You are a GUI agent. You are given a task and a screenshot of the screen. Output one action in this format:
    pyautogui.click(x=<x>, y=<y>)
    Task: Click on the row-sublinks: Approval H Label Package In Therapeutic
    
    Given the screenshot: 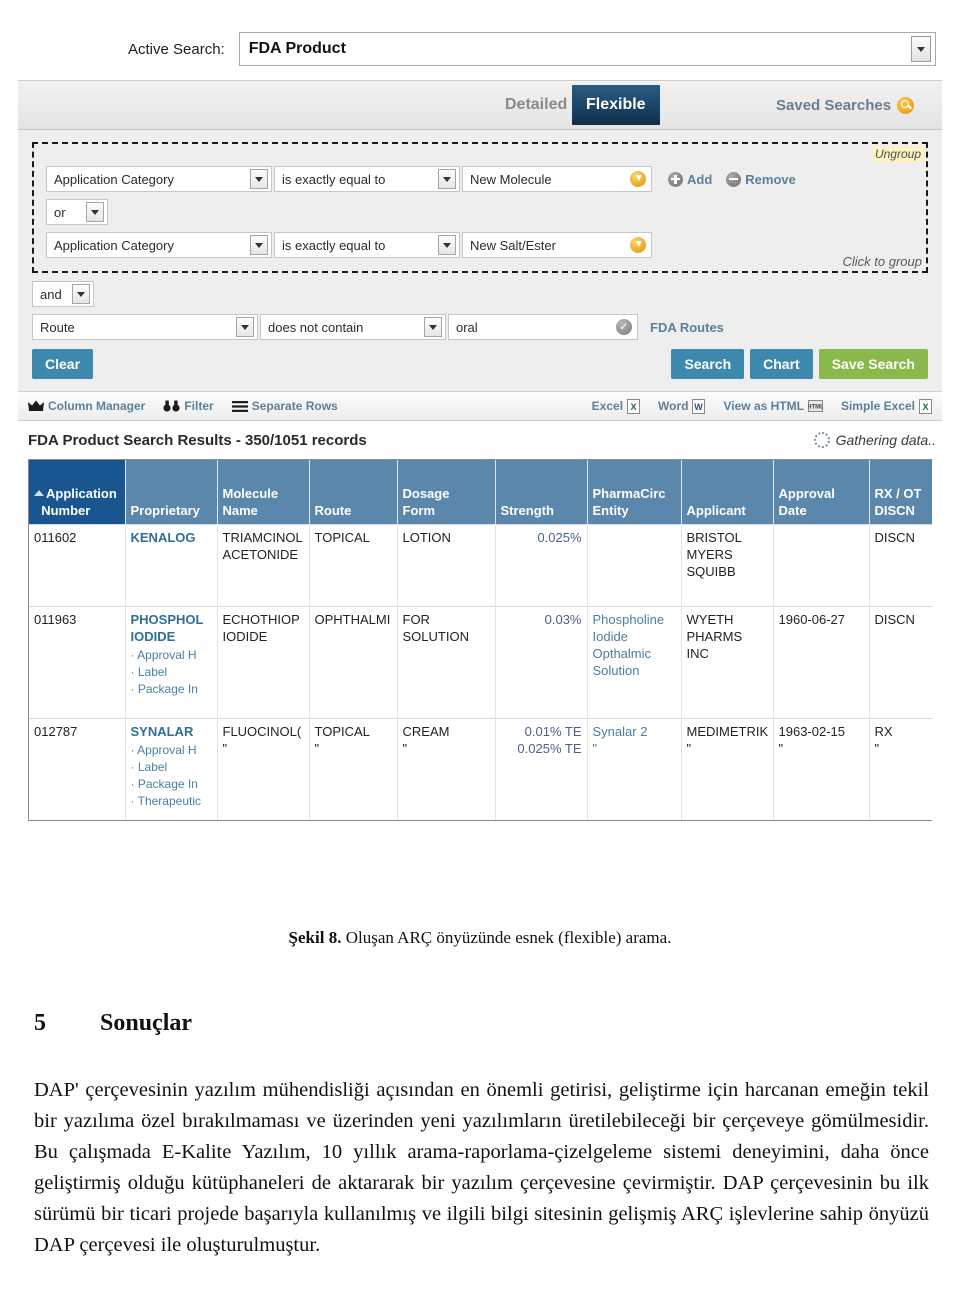 What is the action you would take?
    pyautogui.click(x=171, y=776)
    